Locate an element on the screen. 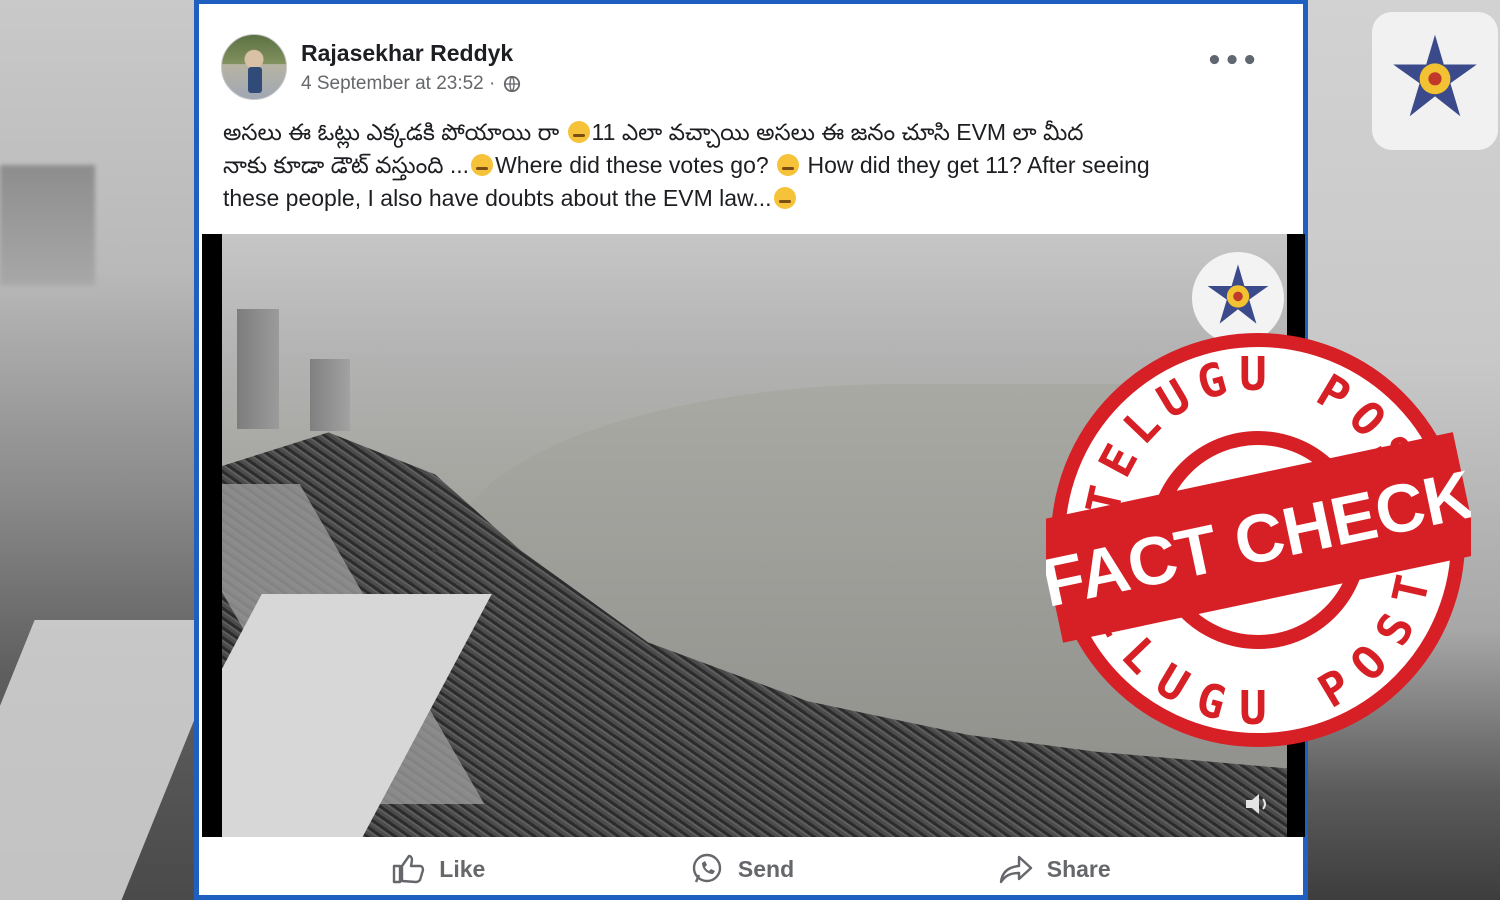 The image size is (1500, 900). send-button: Send is located at coordinates (742, 869).